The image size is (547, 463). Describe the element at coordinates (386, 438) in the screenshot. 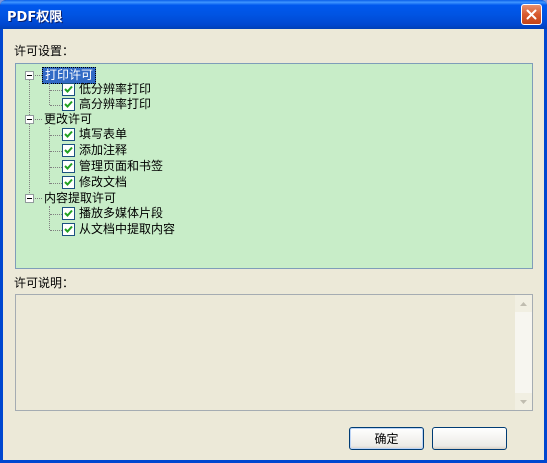

I see `ok-button: 确定` at that location.